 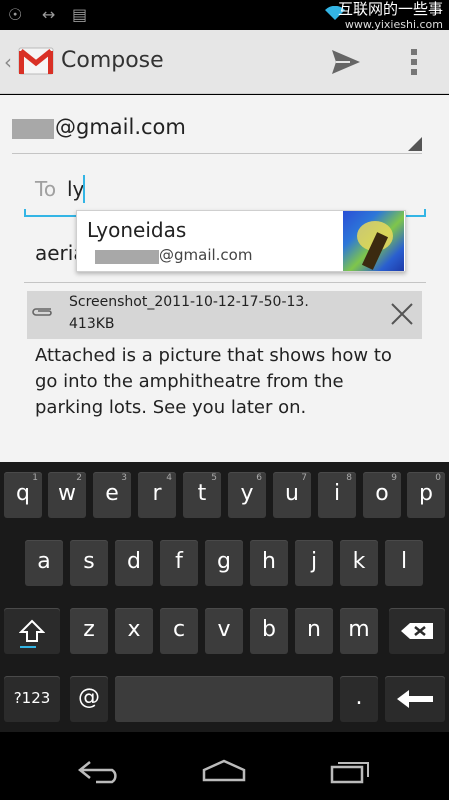 What do you see at coordinates (224, 16) in the screenshot?
I see `status-bar: ☉ ↔ ▤ 互联网的一些事 www.yixieshi.com` at bounding box center [224, 16].